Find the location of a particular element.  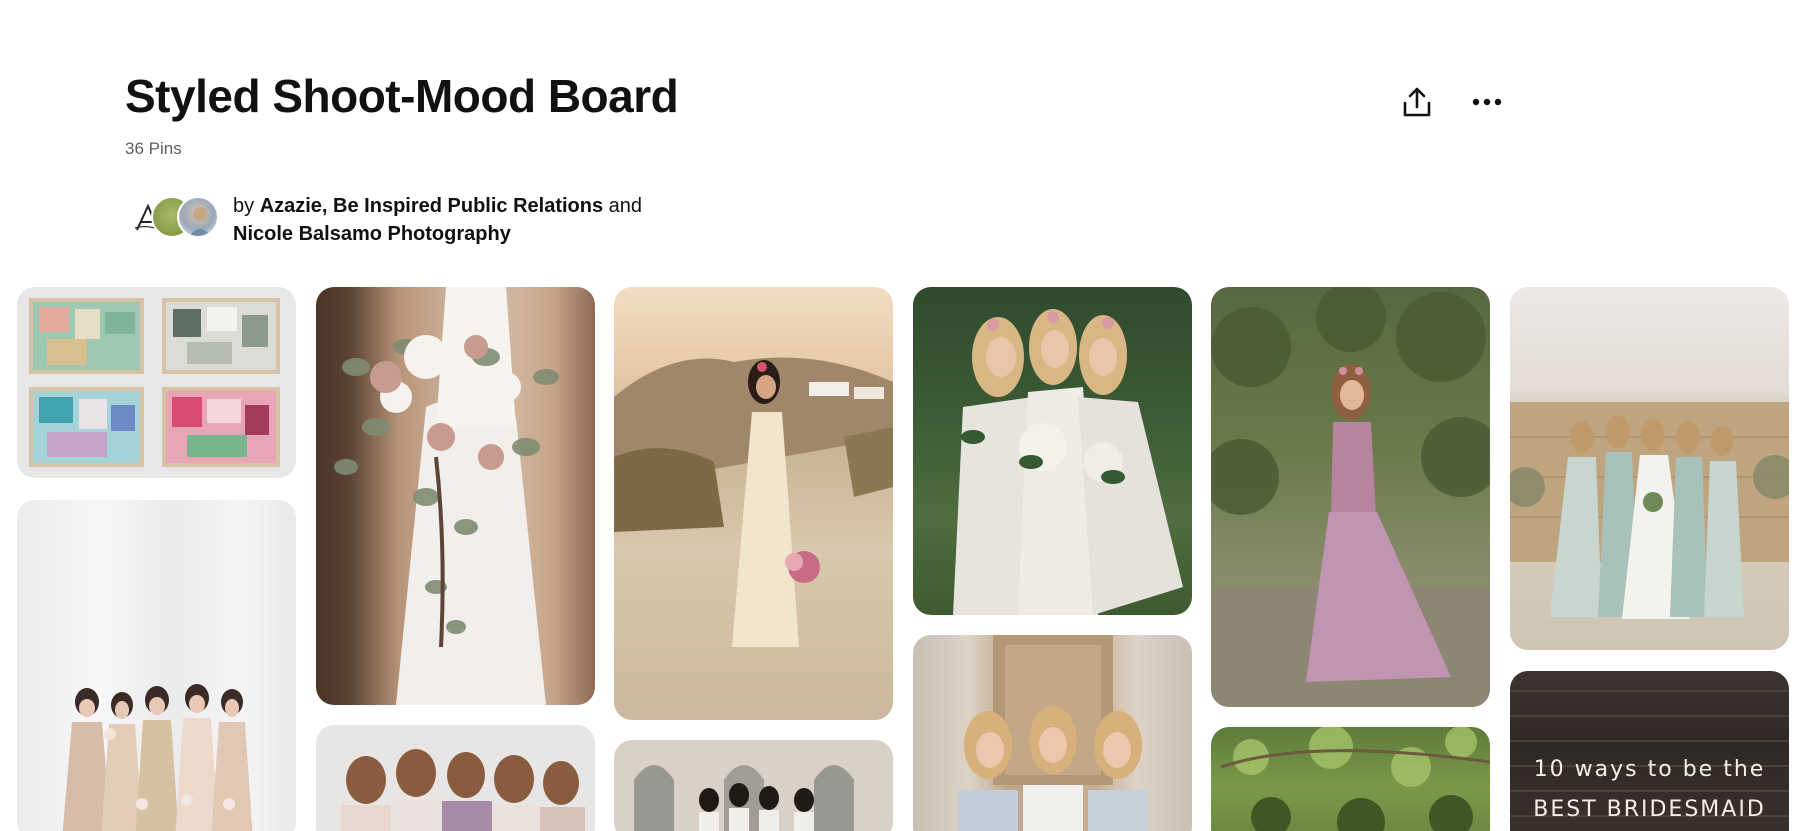

more-icon is located at coordinates (1487, 102).